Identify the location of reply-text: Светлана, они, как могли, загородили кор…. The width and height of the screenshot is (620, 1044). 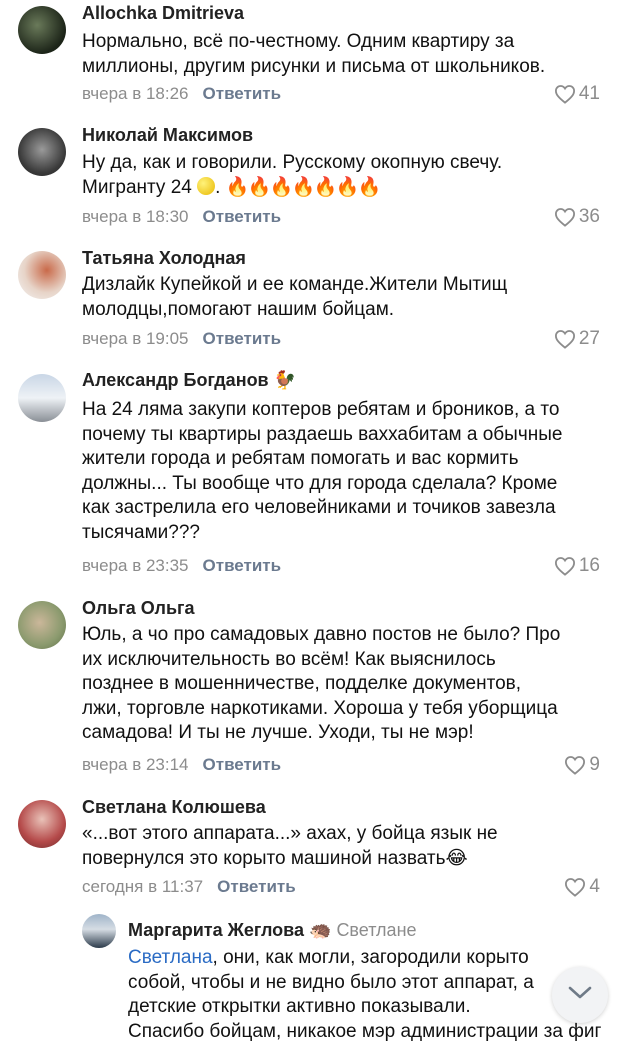
(365, 994).